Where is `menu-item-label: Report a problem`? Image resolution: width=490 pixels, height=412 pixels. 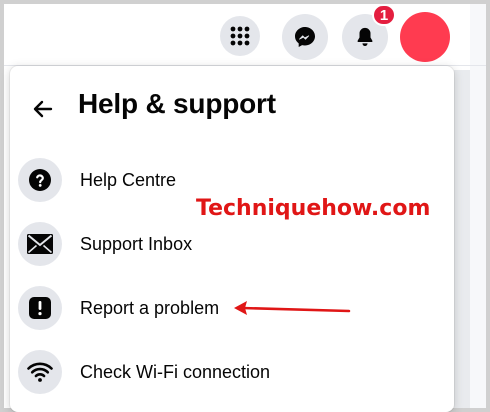 menu-item-label: Report a problem is located at coordinates (150, 307).